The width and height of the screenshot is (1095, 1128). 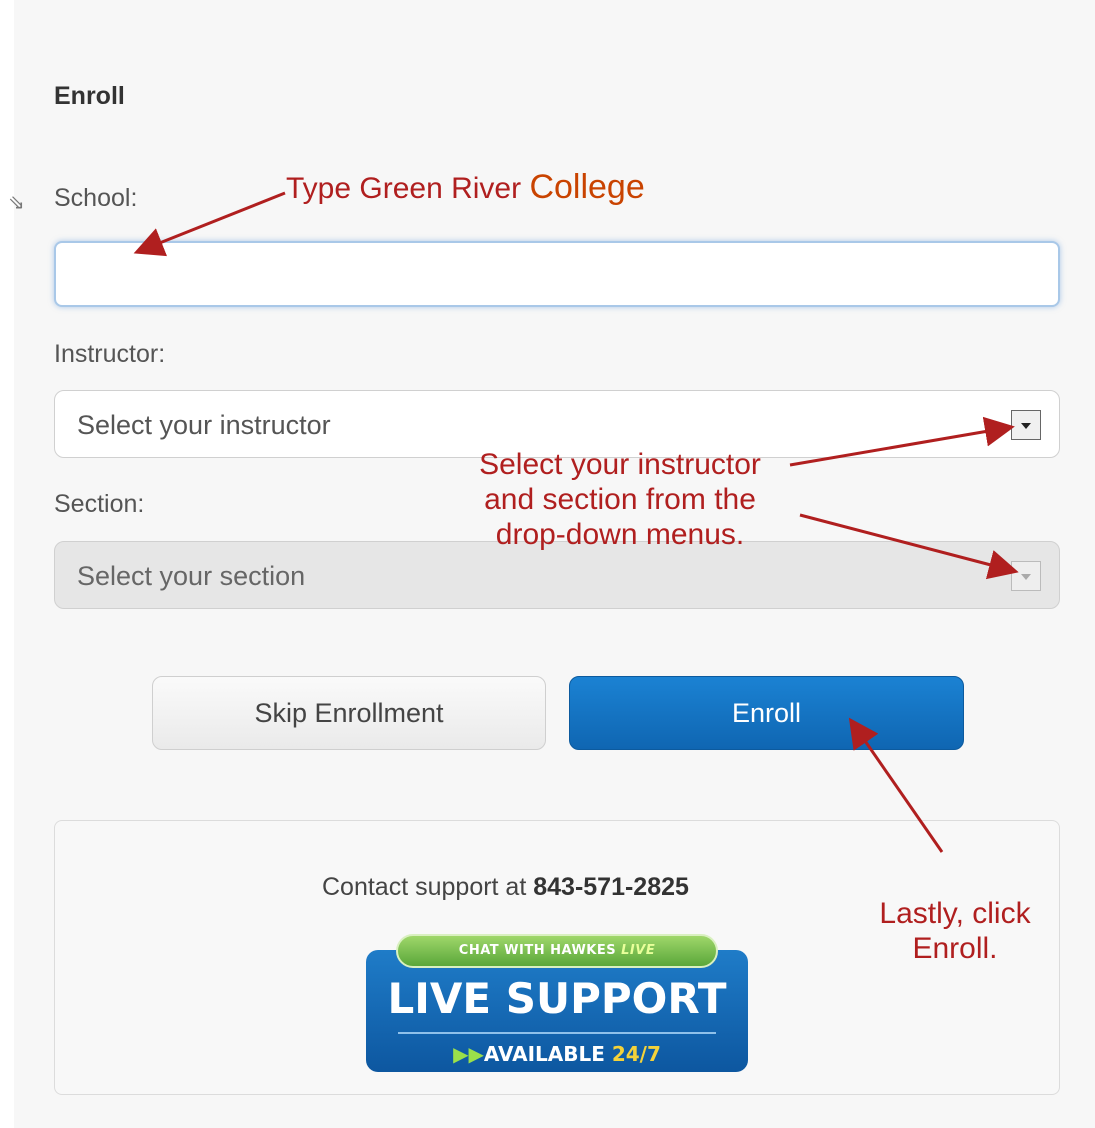 What do you see at coordinates (638, 950) in the screenshot?
I see `chat-pill-live: LIVE` at bounding box center [638, 950].